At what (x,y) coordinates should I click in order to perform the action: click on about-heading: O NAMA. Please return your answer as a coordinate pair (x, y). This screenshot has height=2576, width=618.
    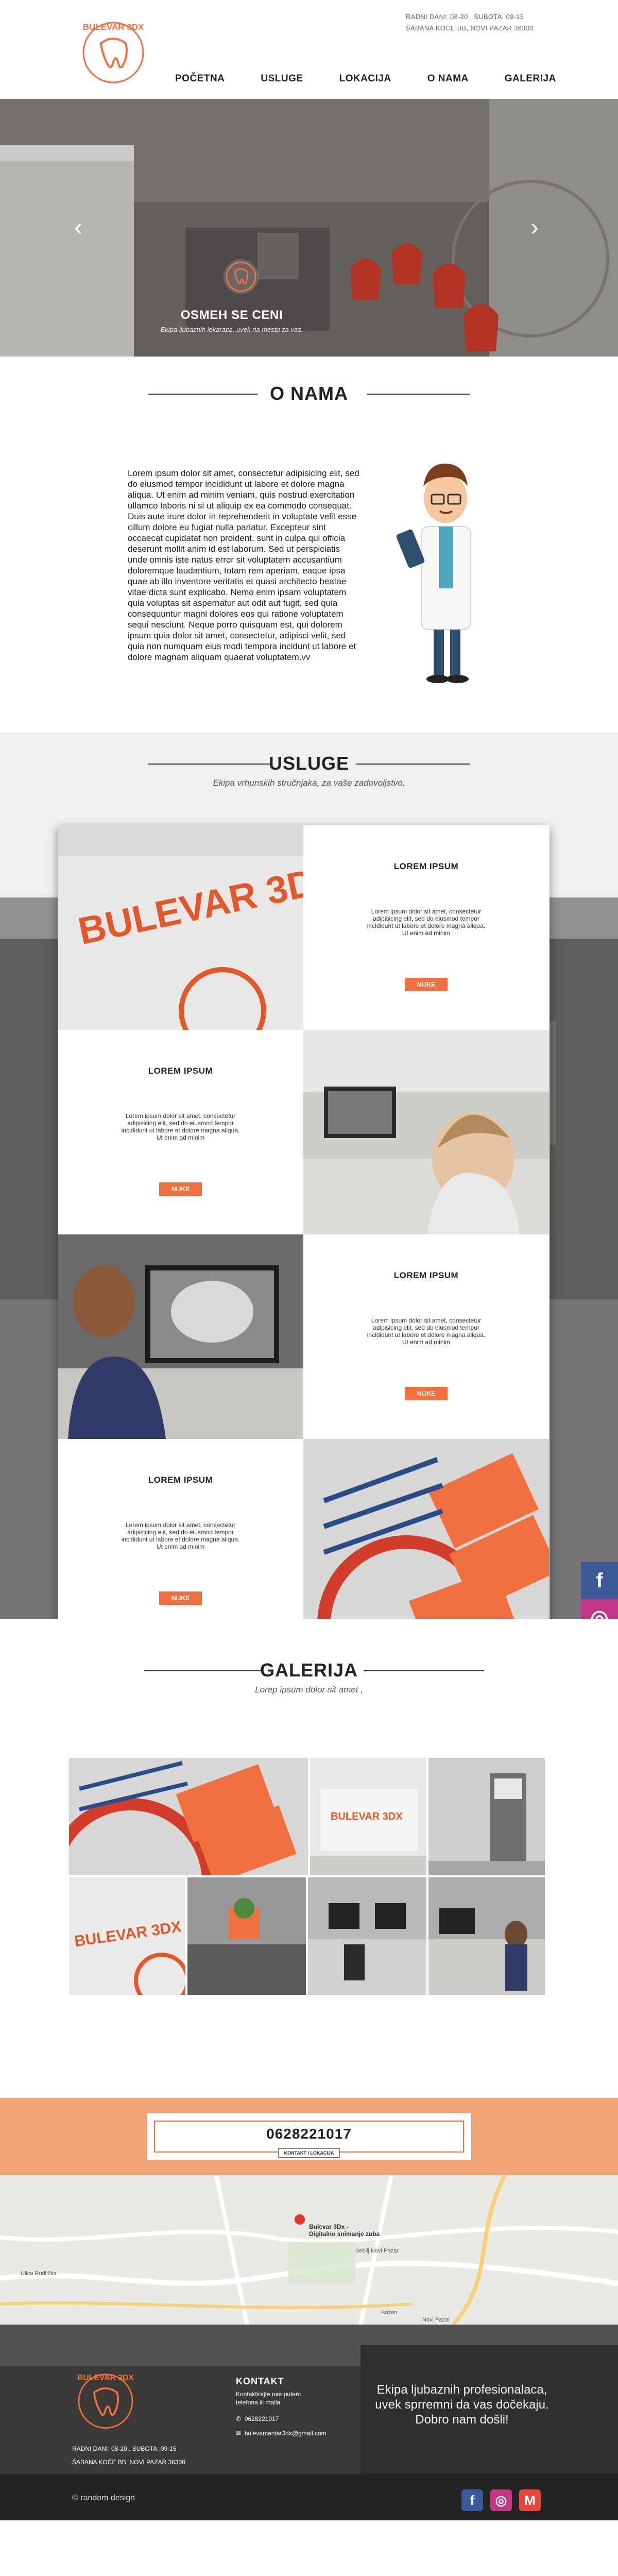
    Looking at the image, I should click on (309, 393).